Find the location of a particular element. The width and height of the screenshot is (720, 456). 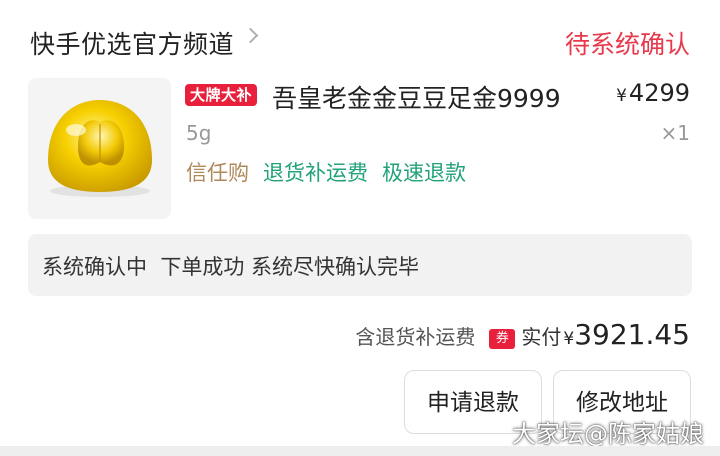

product-title: 吾皇老金金豆豆足金9999 is located at coordinates (416, 97).